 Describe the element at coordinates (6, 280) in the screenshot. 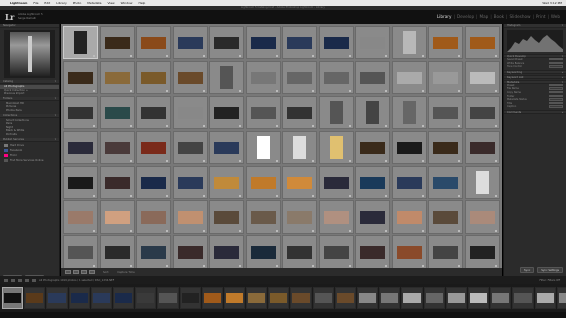

I see `display-1-icon` at that location.